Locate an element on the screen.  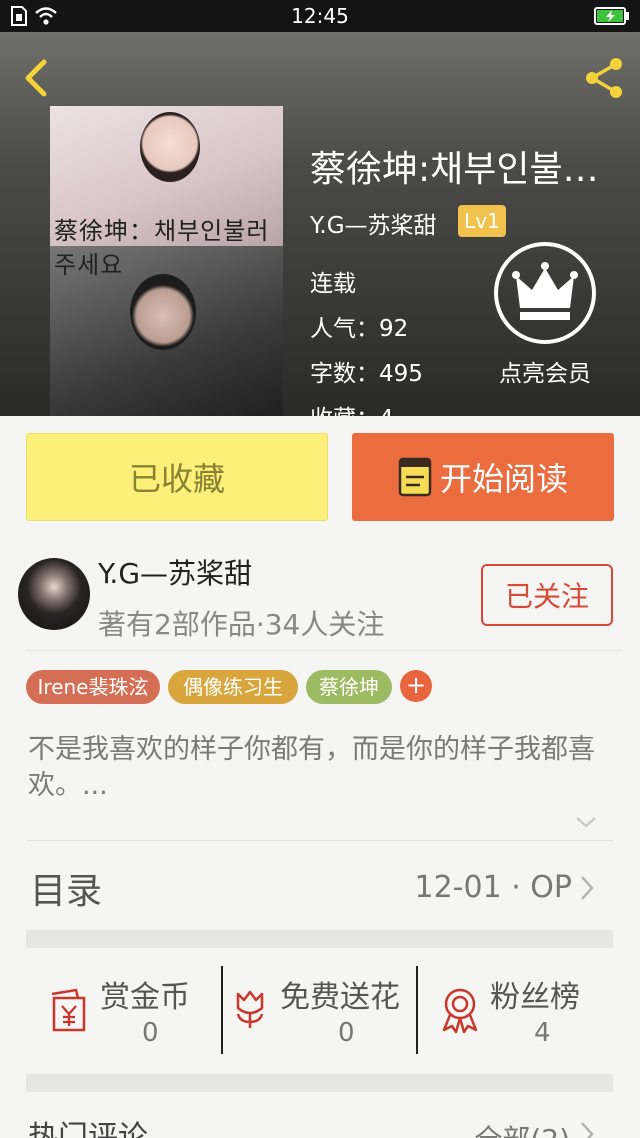
book-title: 蔡徐坤:채부인불러주세요 is located at coordinates (465, 169).